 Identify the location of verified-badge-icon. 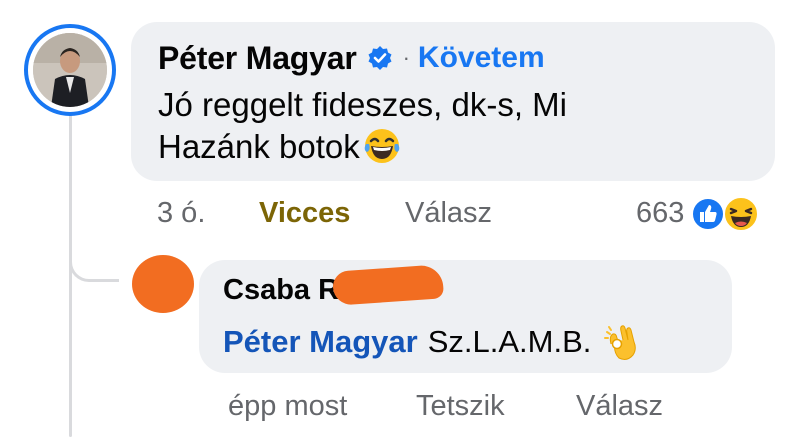
(380, 58).